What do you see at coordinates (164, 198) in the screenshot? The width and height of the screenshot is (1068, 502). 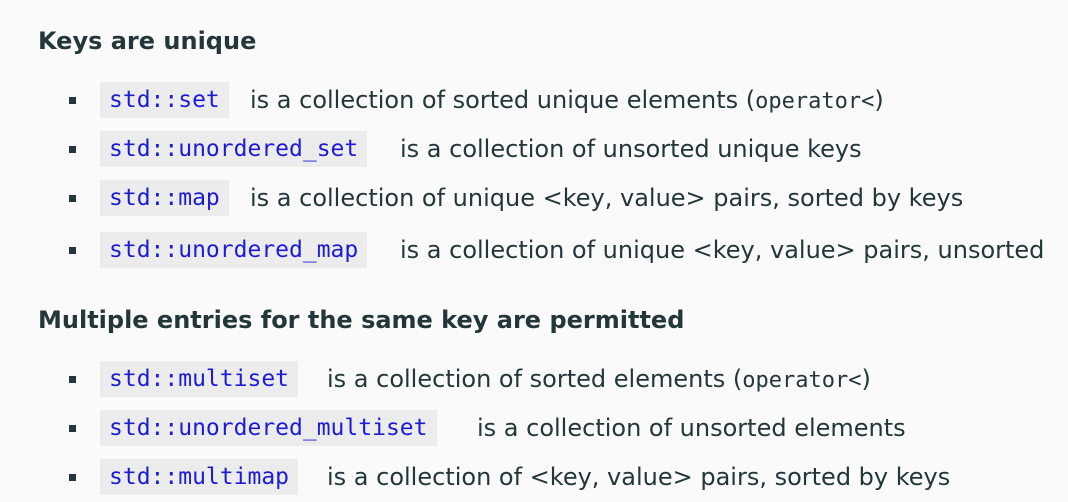 I see `code-term-map: std::map` at bounding box center [164, 198].